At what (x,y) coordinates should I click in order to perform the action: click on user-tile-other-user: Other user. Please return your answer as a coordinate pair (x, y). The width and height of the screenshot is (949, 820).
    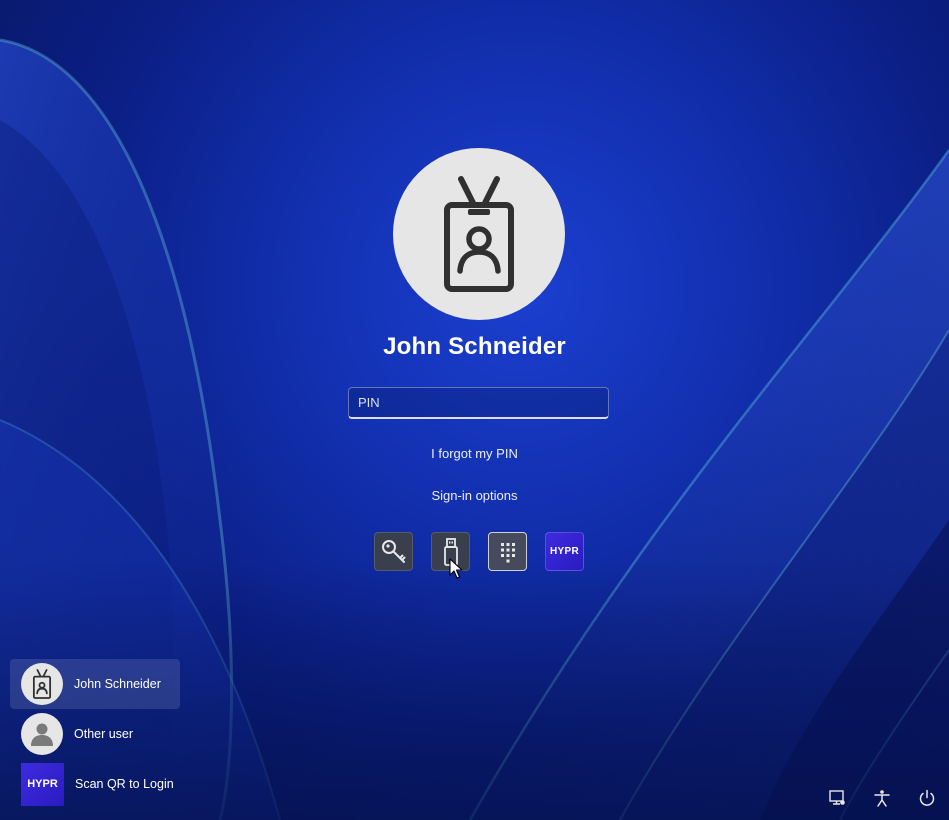
    Looking at the image, I should click on (95, 734).